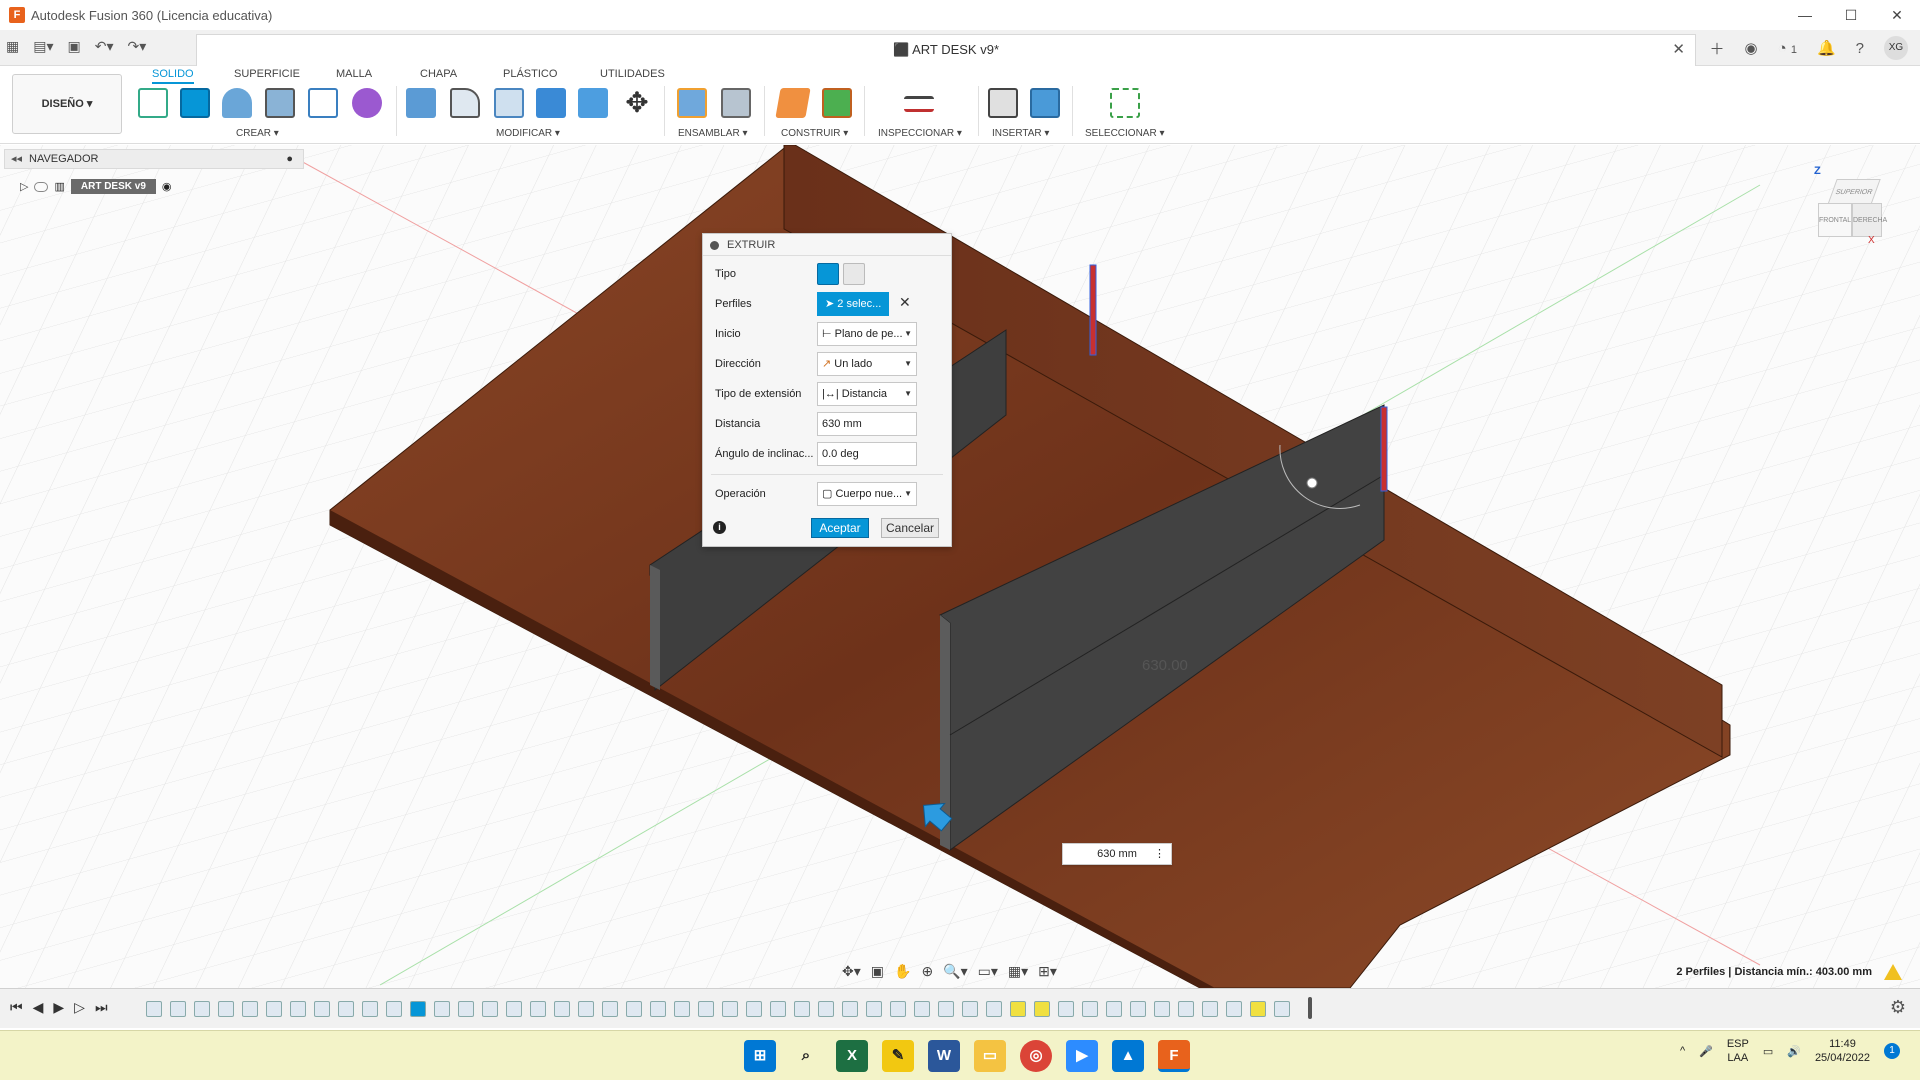 The width and height of the screenshot is (1920, 1080). What do you see at coordinates (16, 159) in the screenshot?
I see `collapse-navigator-icon: ◂◂` at bounding box center [16, 159].